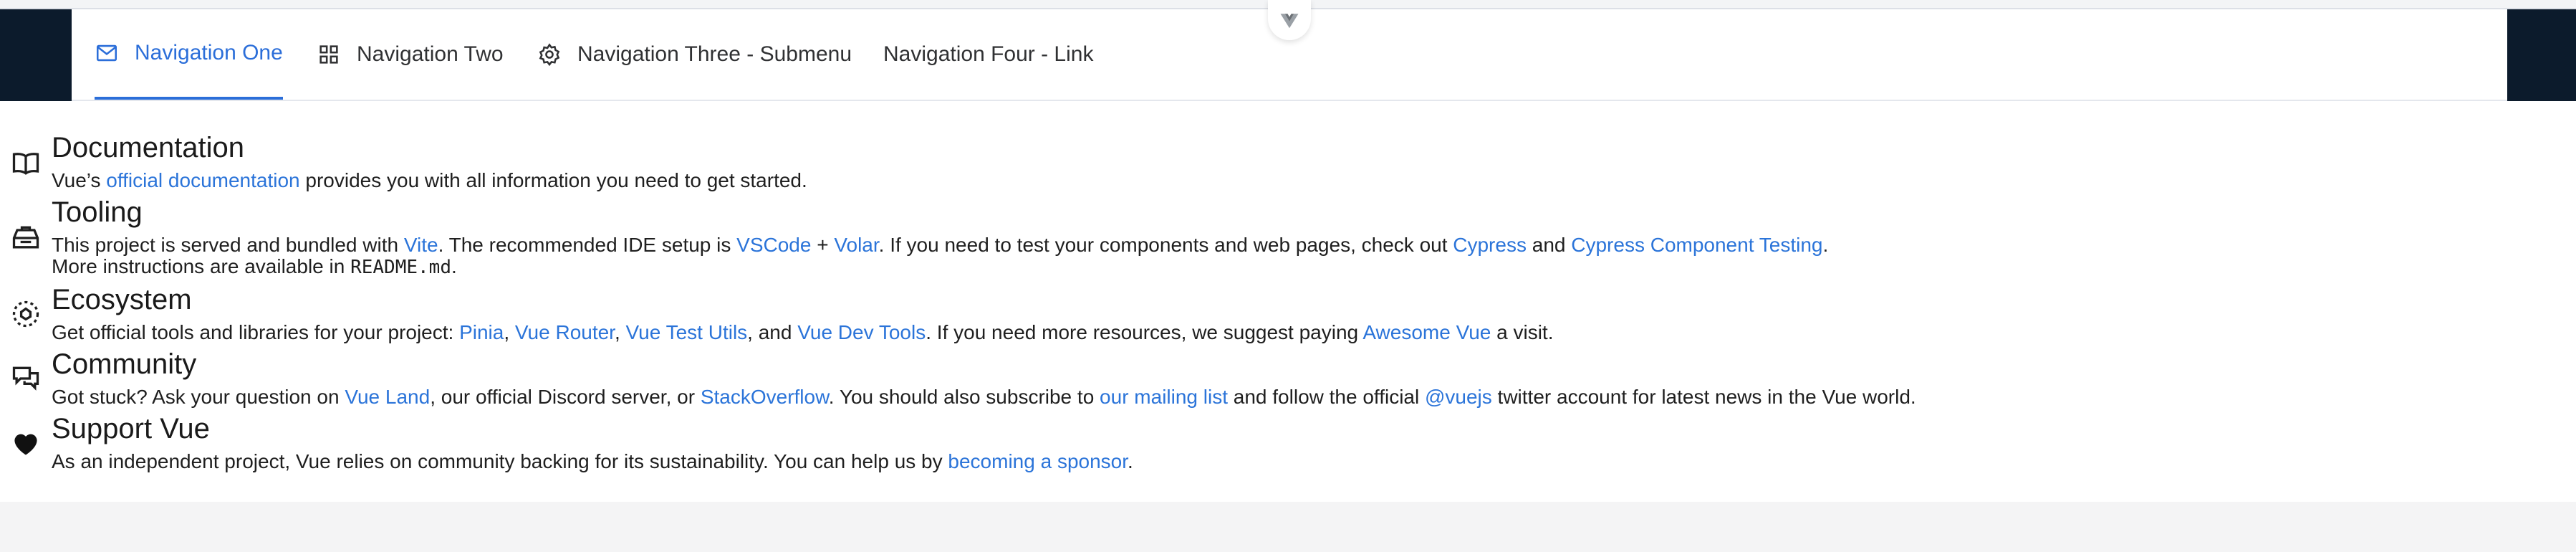 The width and height of the screenshot is (2576, 552). I want to click on menu-item-label: Navigation Four - Link, so click(989, 54).